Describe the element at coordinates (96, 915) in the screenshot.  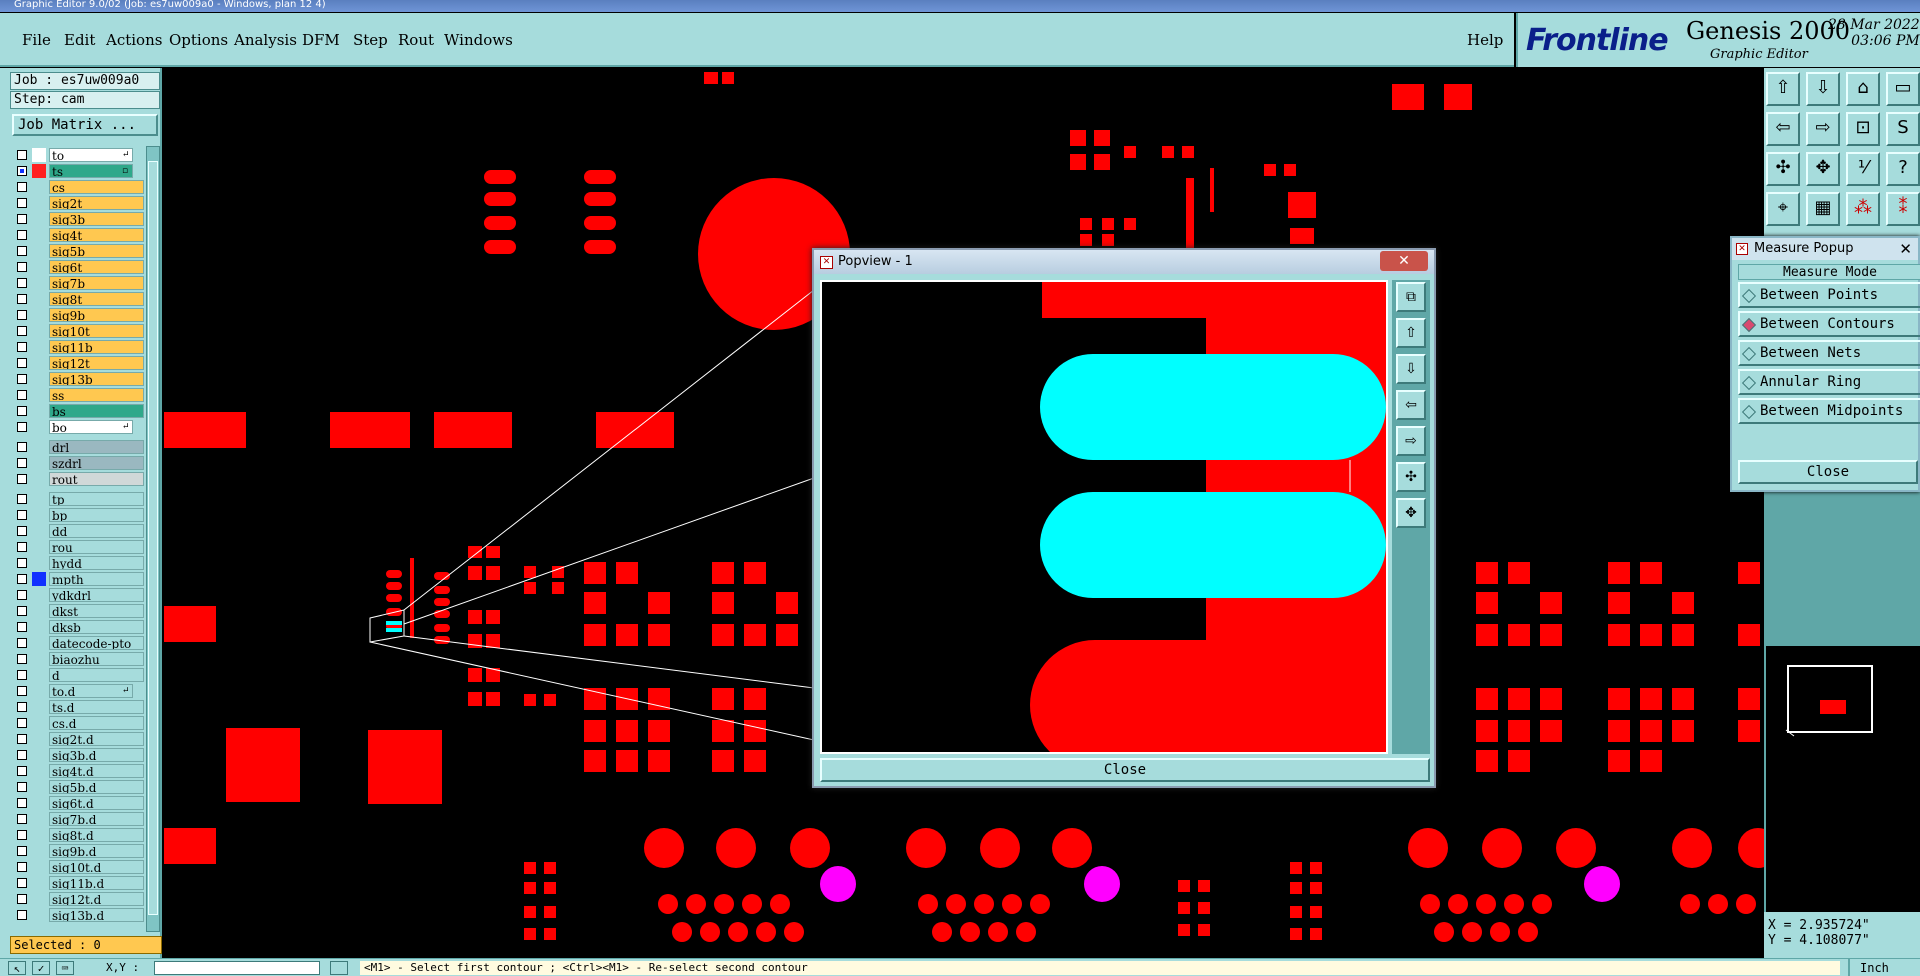
I see `layer-name: sig13b.d` at that location.